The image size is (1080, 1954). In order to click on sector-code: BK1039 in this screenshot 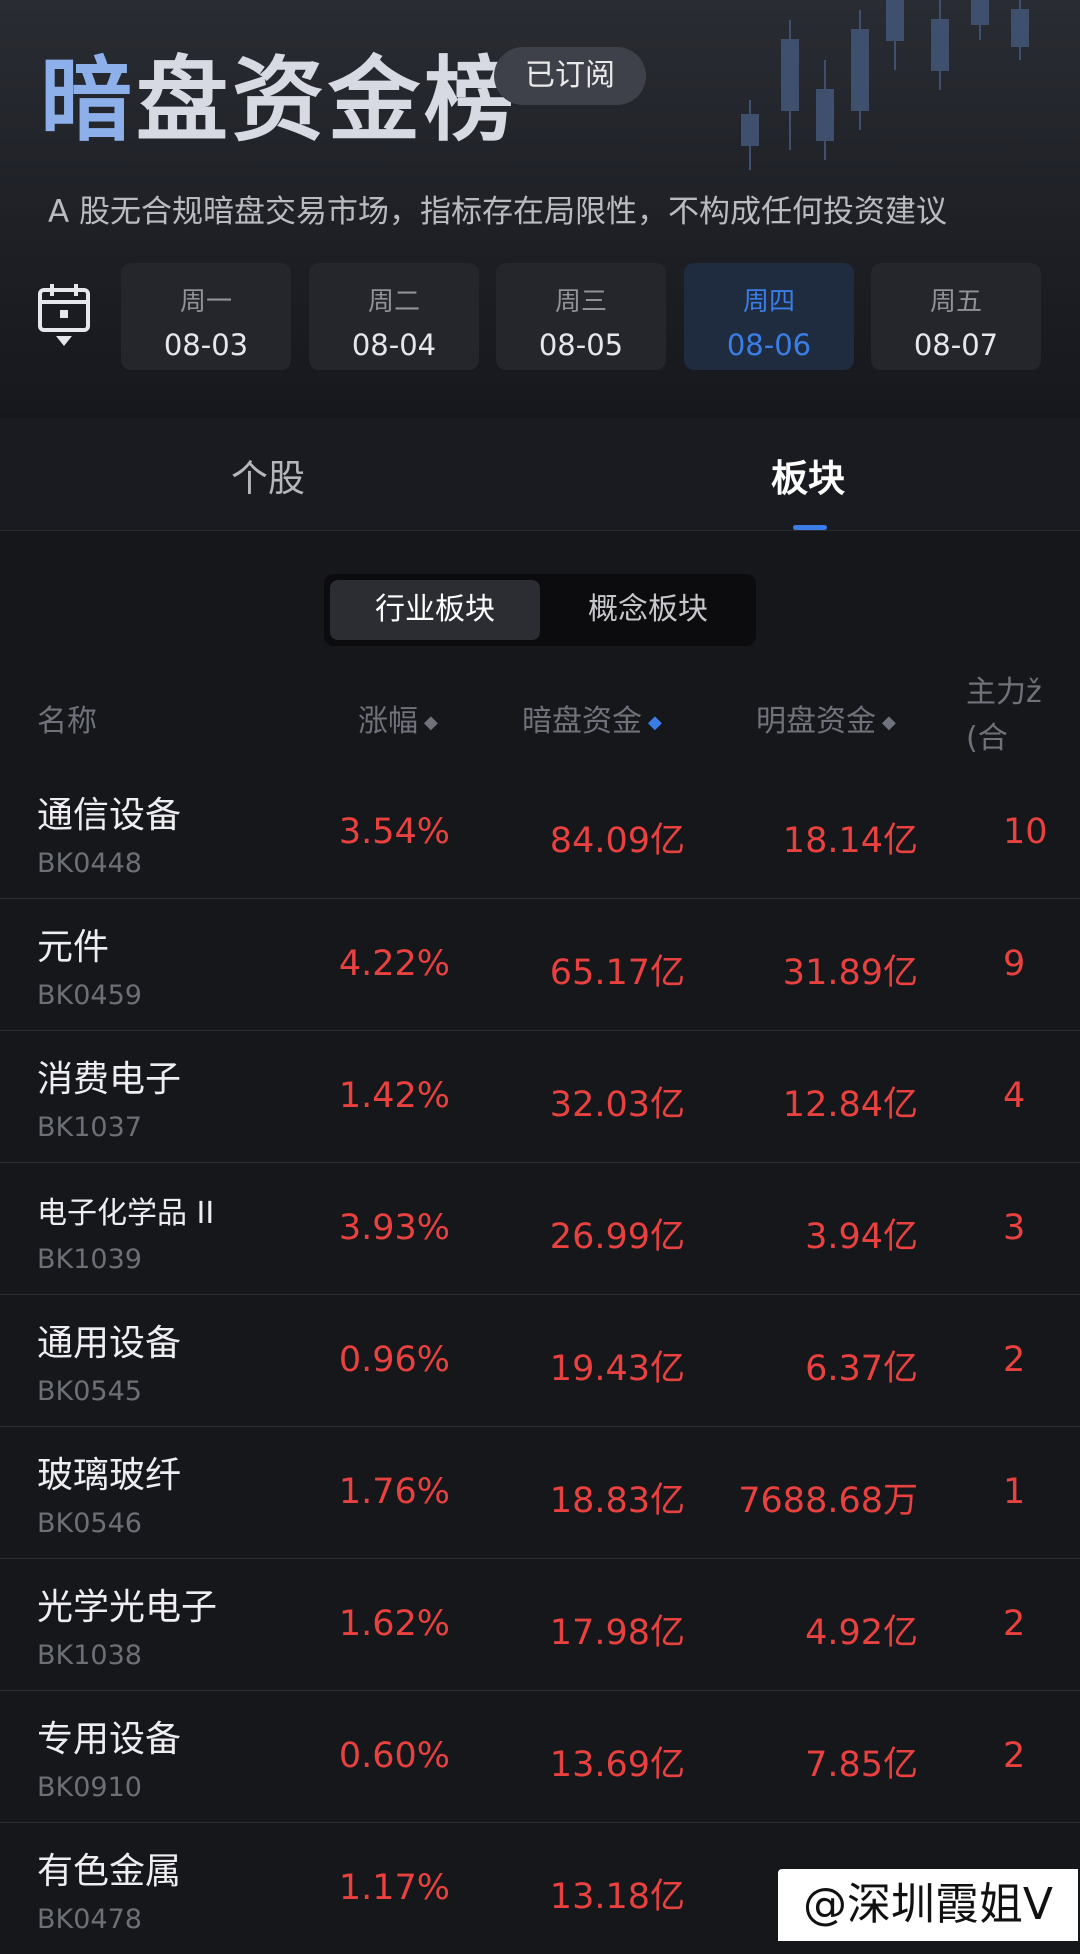, I will do `click(89, 1259)`.